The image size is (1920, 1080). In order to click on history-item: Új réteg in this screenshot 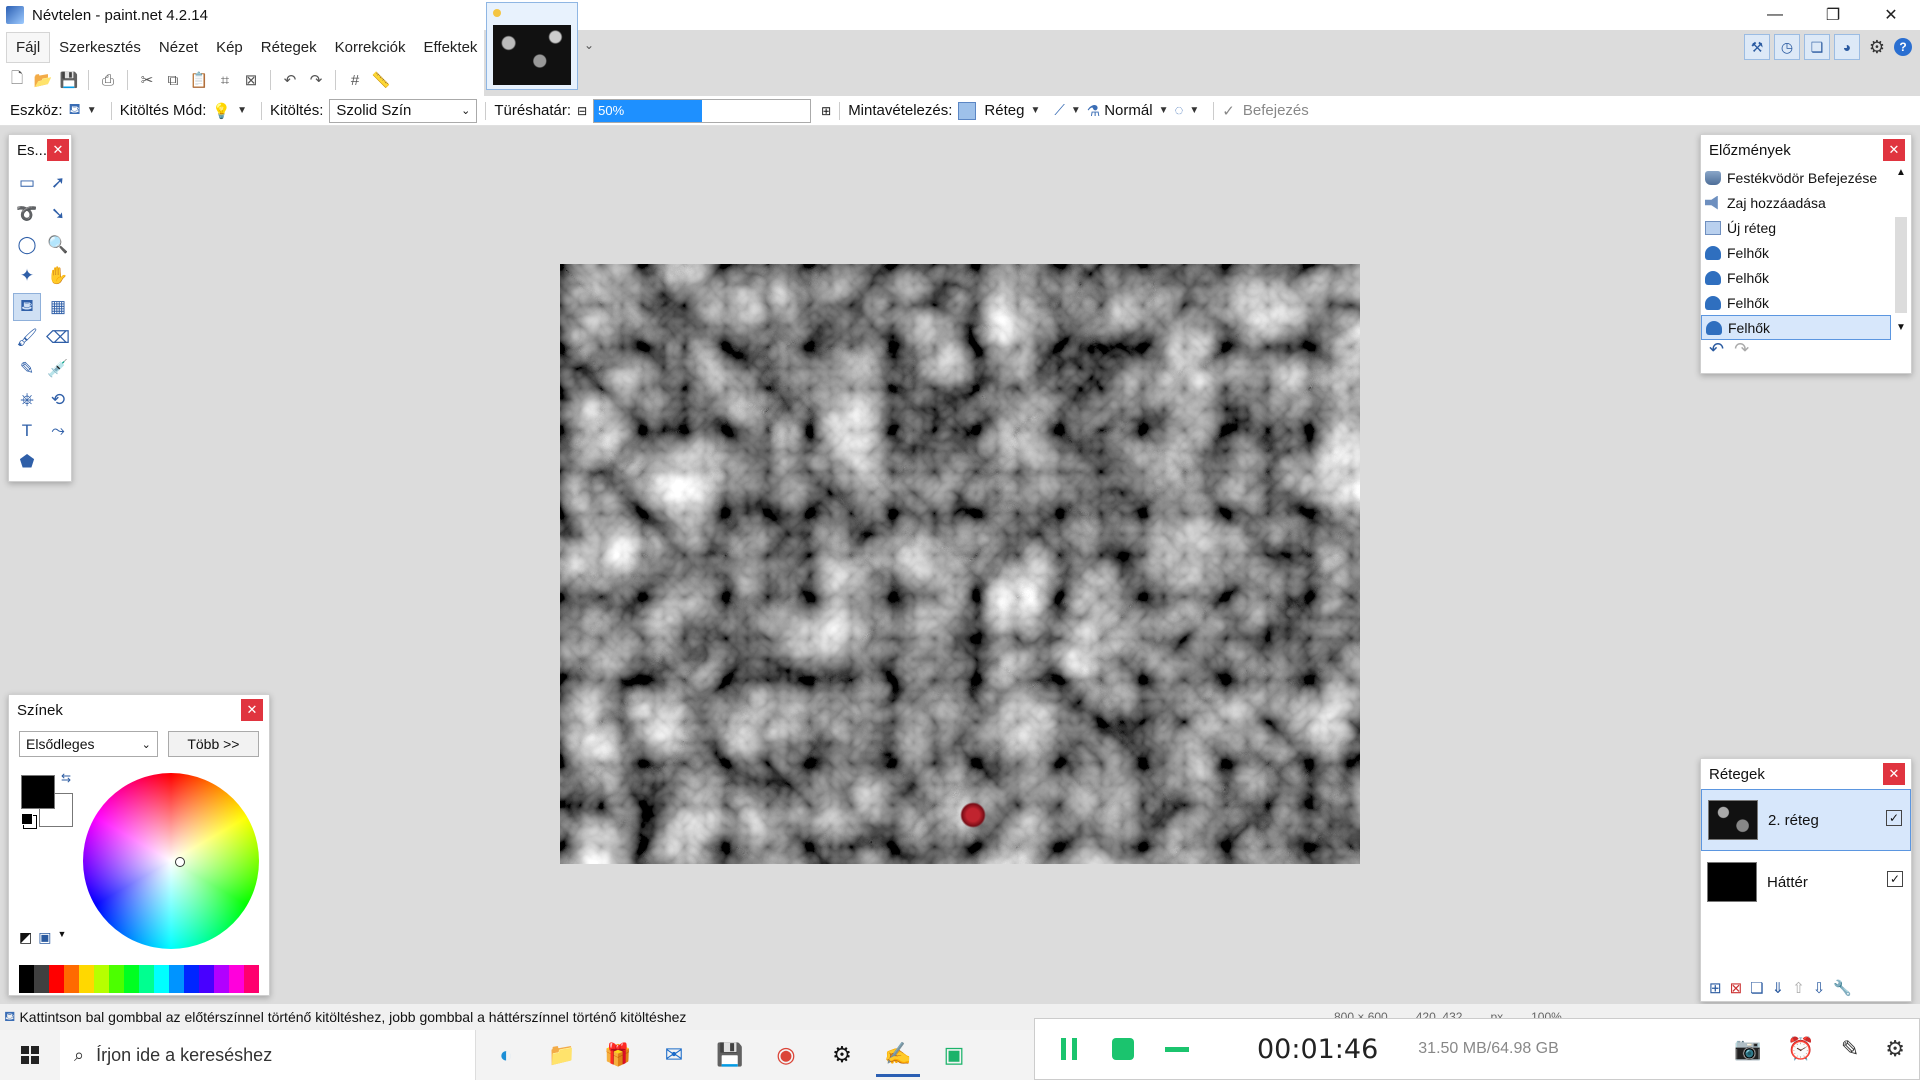, I will do `click(1806, 227)`.